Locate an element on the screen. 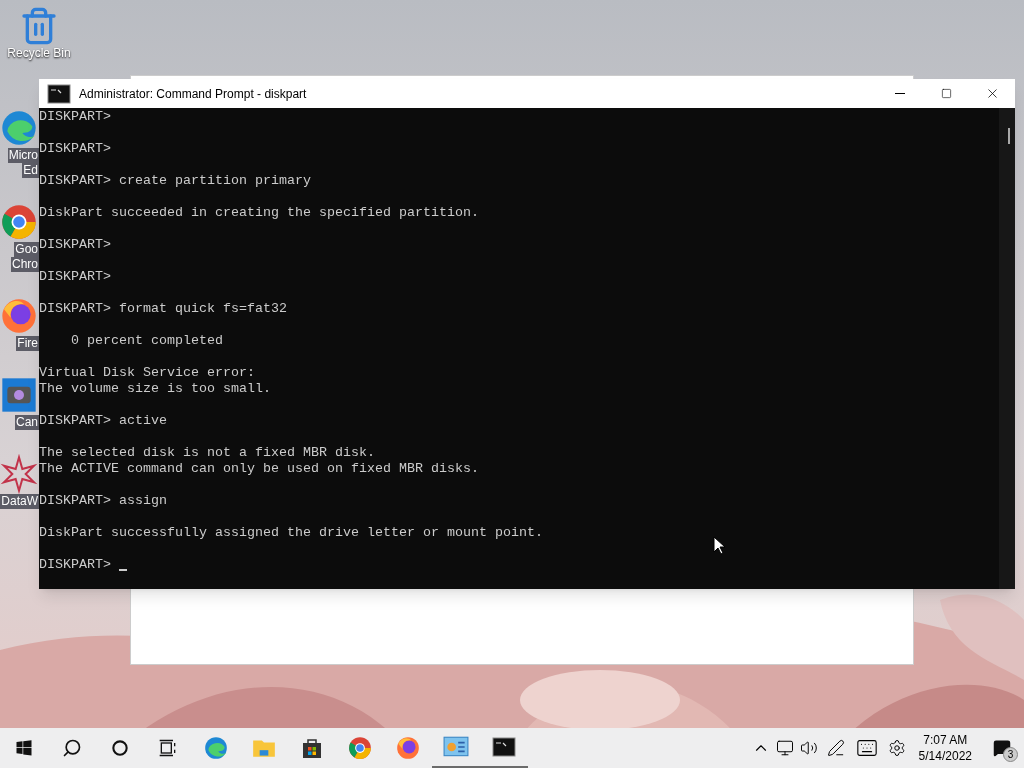 This screenshot has width=1024, height=768. maximize-icon is located at coordinates (946, 93).